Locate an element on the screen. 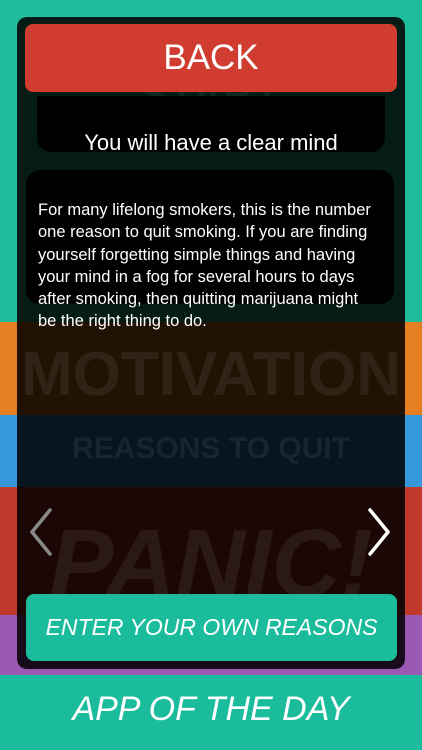 The height and width of the screenshot is (750, 422). background-reasons-label: REASONS TO QUIT is located at coordinates (211, 448).